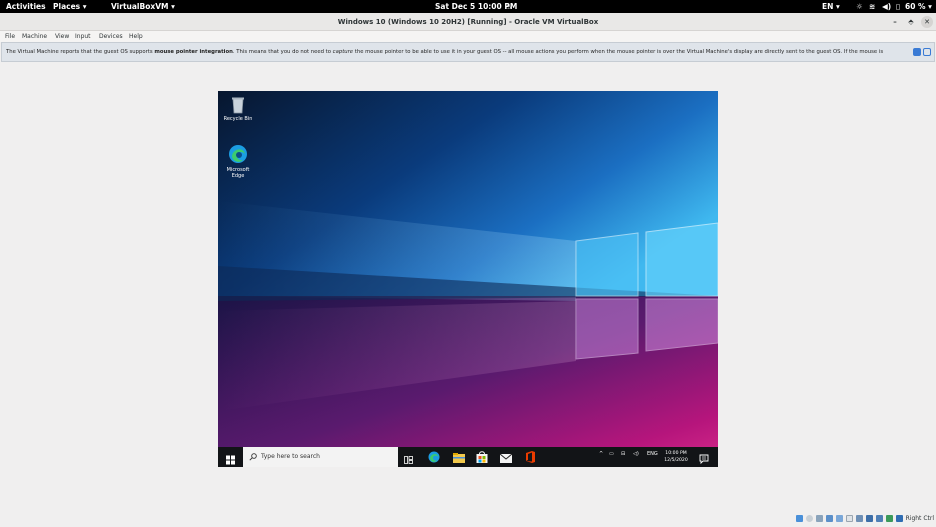 The width and height of the screenshot is (936, 527). Describe the element at coordinates (62, 36) in the screenshot. I see `menu-view: View` at that location.